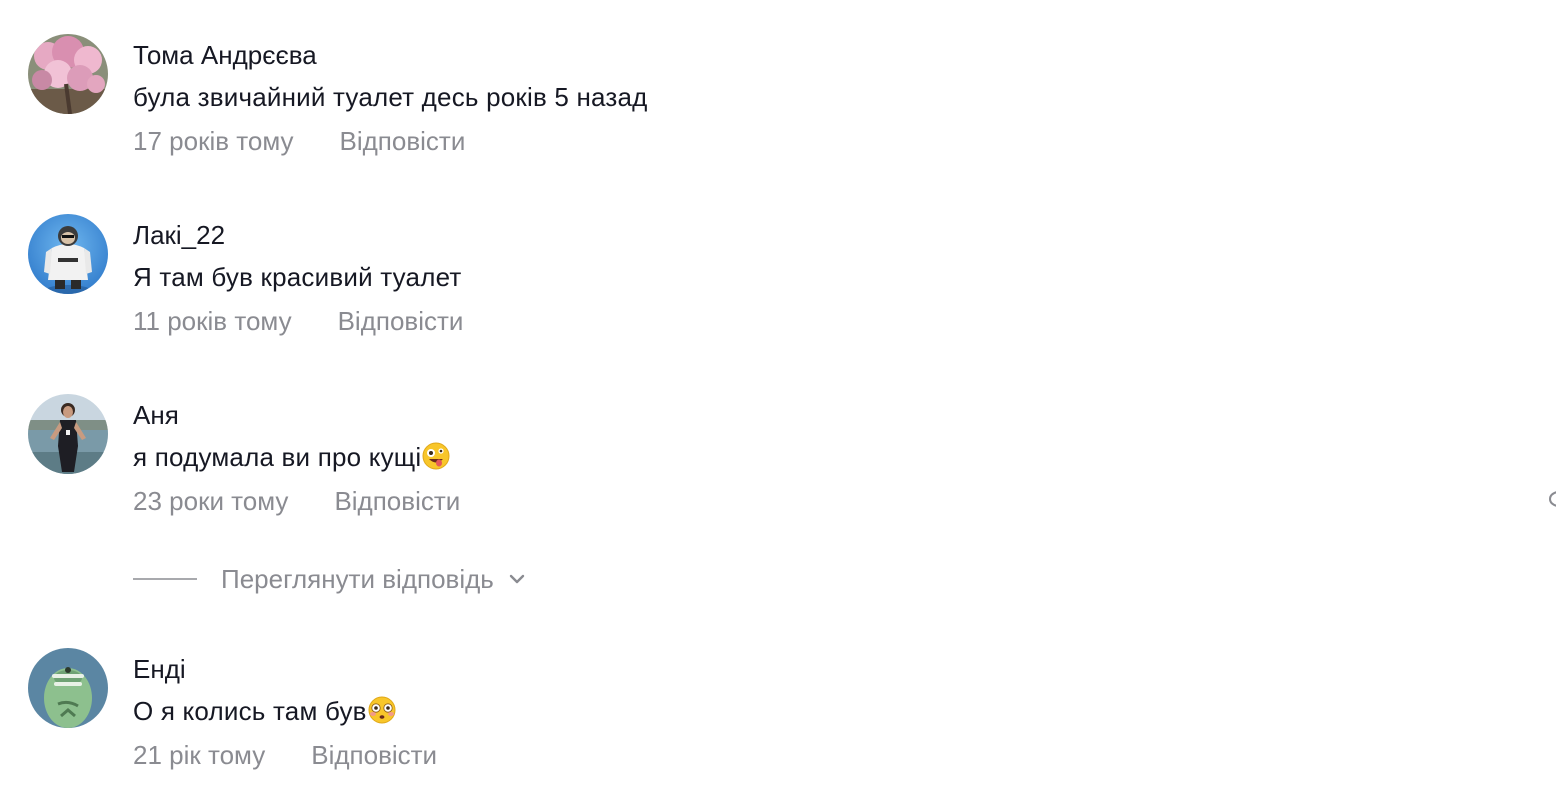 This screenshot has width=1556, height=798. I want to click on green-cartoon-avatar-icon, so click(68, 688).